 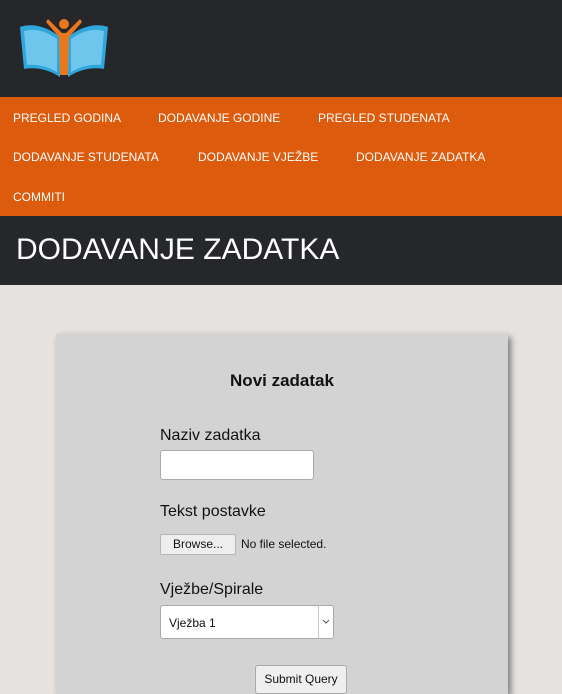 What do you see at coordinates (258, 157) in the screenshot?
I see `nav-item-dodavanje-vjezbe: DODAVANJE VJEŽBE` at bounding box center [258, 157].